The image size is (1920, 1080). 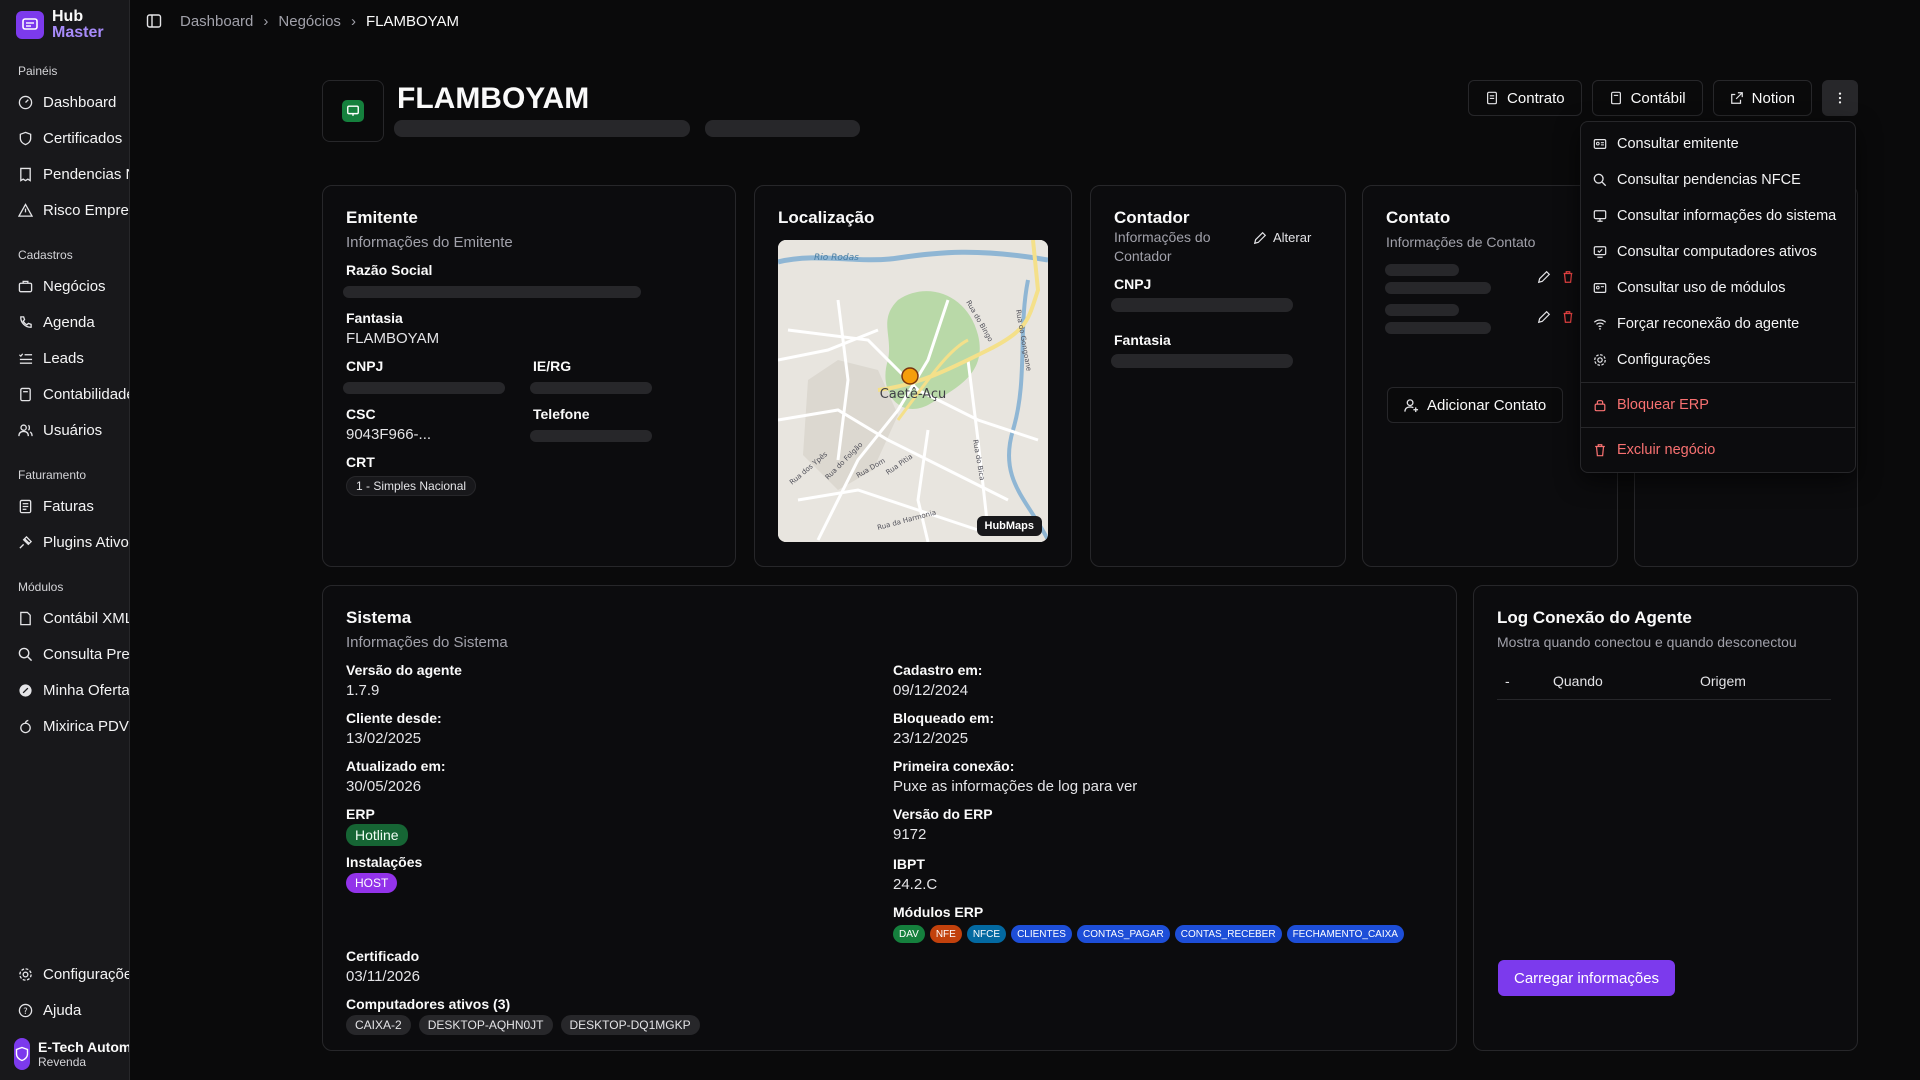 I want to click on page-title: FLAMBOYAM, so click(x=493, y=98).